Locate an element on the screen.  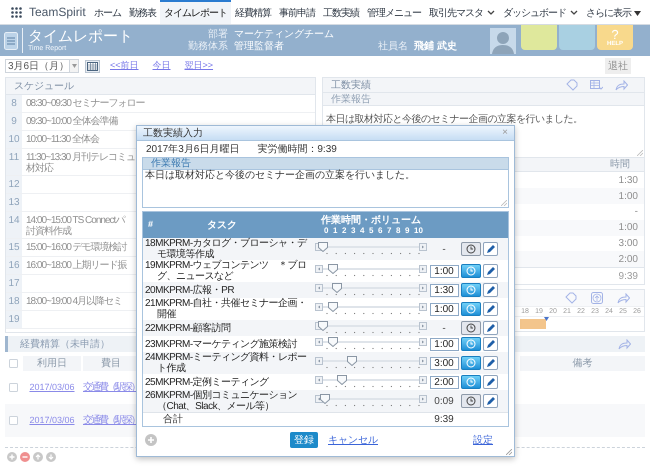
move-up-icon is located at coordinates (38, 457).